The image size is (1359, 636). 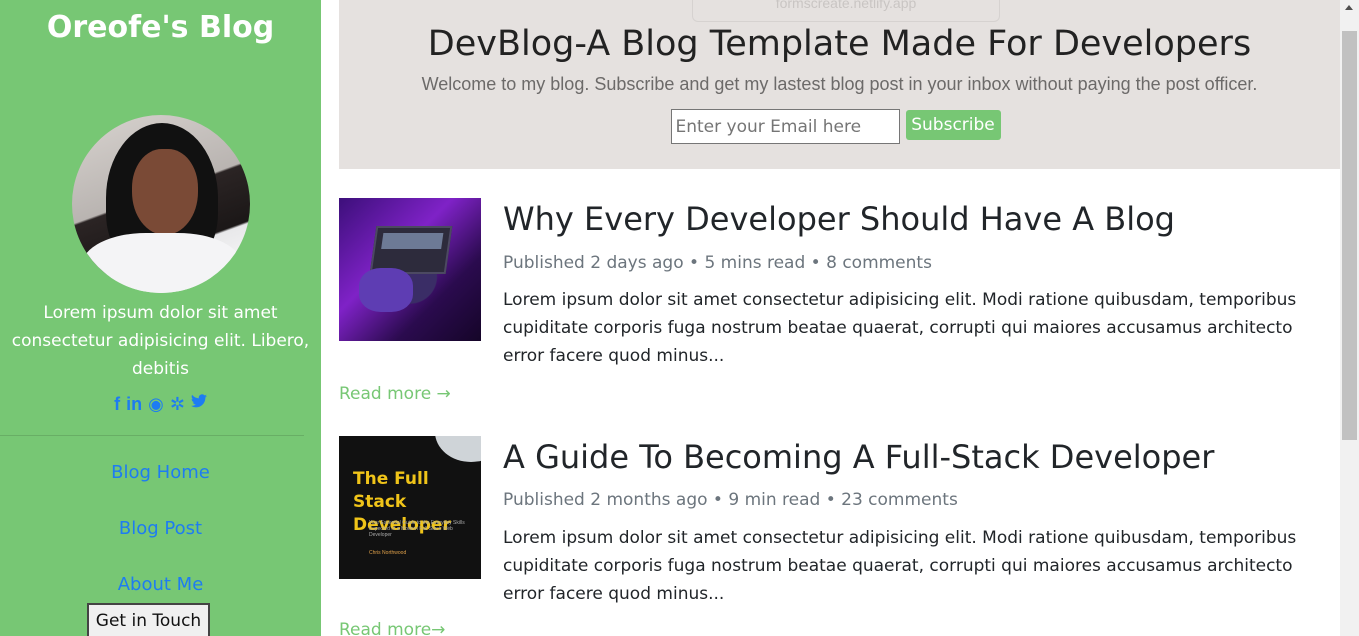 What do you see at coordinates (1349, 235) in the screenshot?
I see `scrollbar-thumb` at bounding box center [1349, 235].